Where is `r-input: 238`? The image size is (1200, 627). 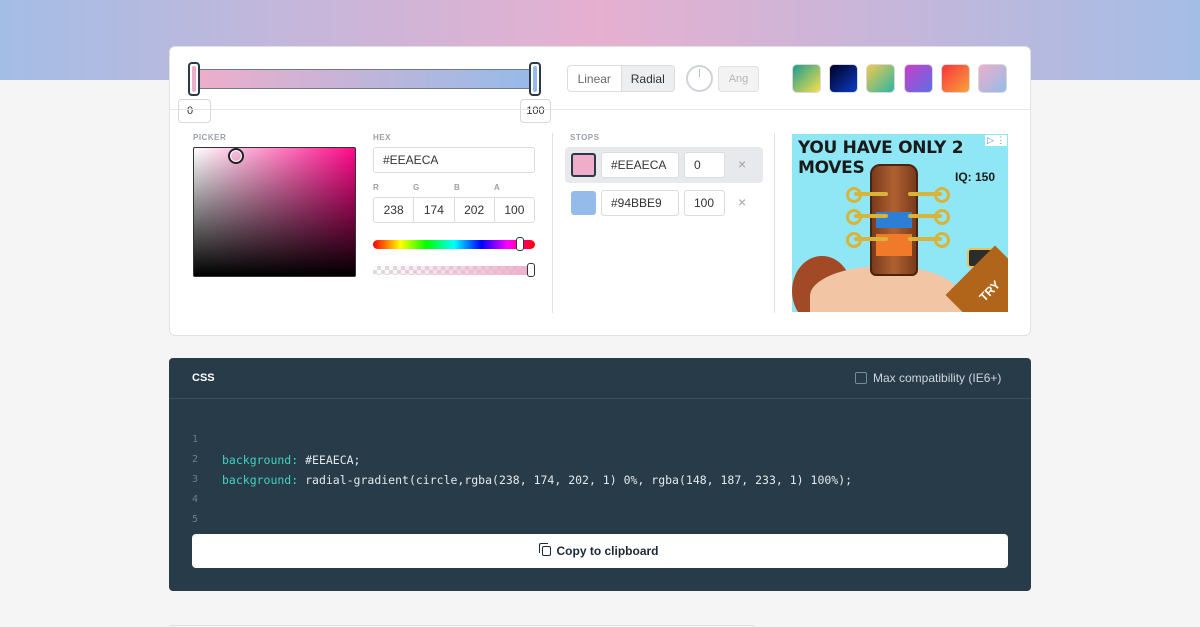
r-input: 238 is located at coordinates (394, 210).